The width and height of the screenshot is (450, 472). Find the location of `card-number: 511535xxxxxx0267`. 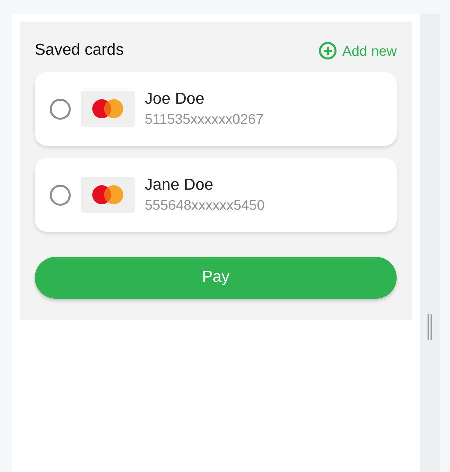

card-number: 511535xxxxxx0267 is located at coordinates (204, 119).